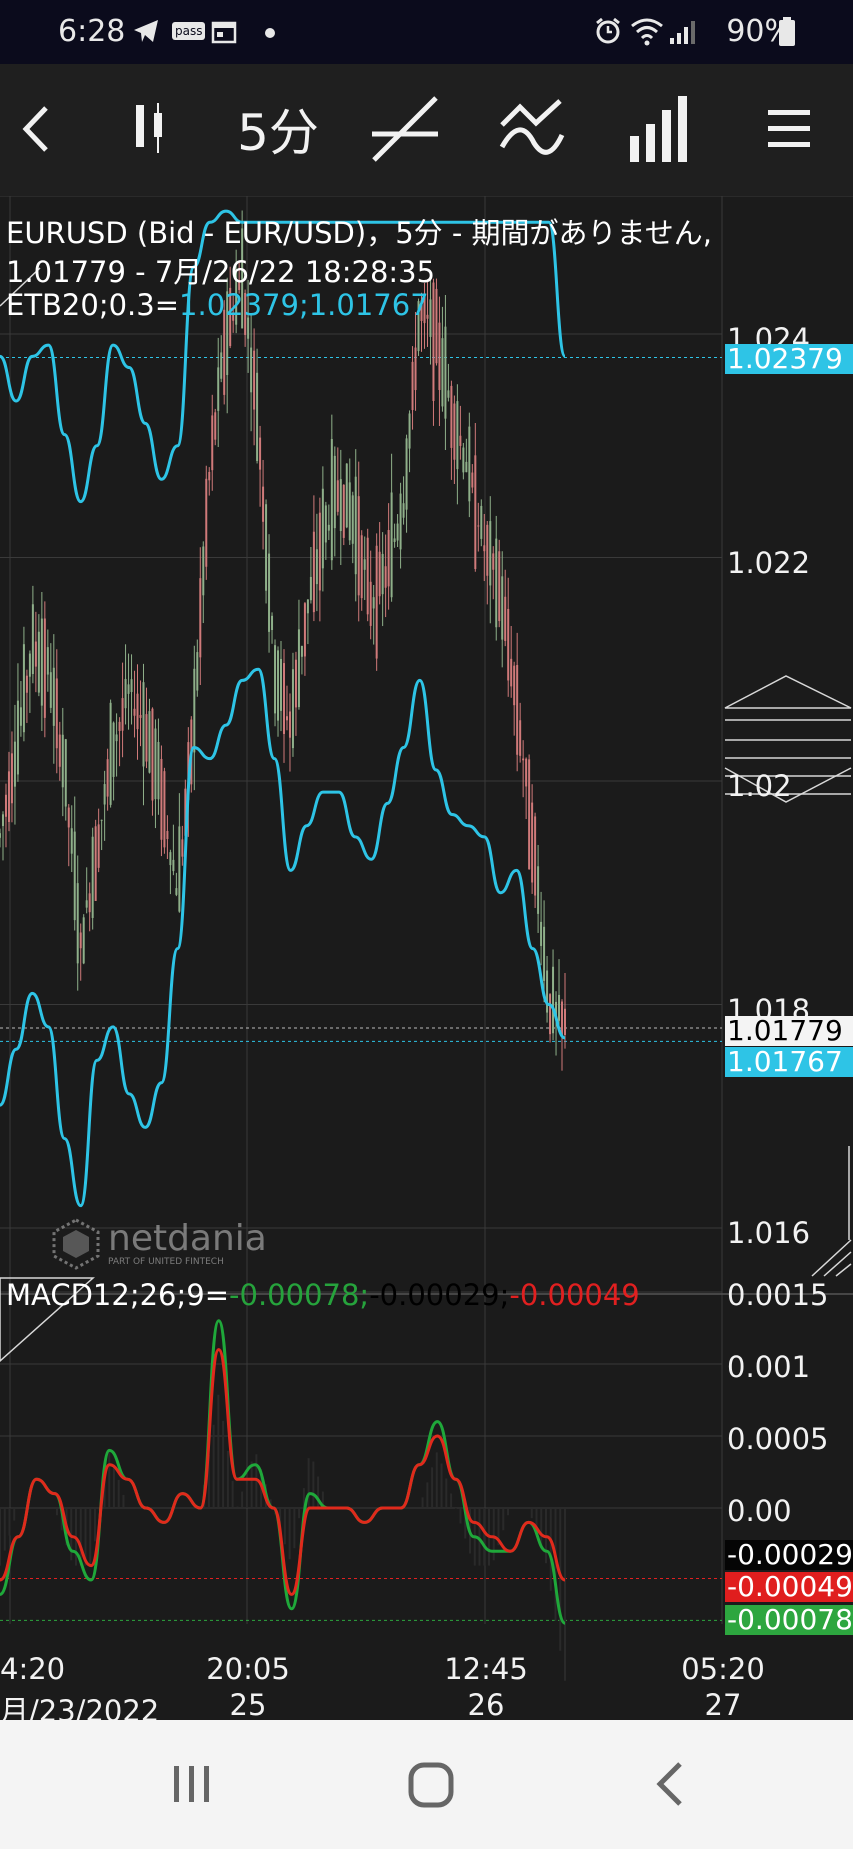  What do you see at coordinates (359, 233) in the screenshot?
I see `chart-title: EURUSD (Bid - EUR/USD)，5分 - 期間がありません,` at bounding box center [359, 233].